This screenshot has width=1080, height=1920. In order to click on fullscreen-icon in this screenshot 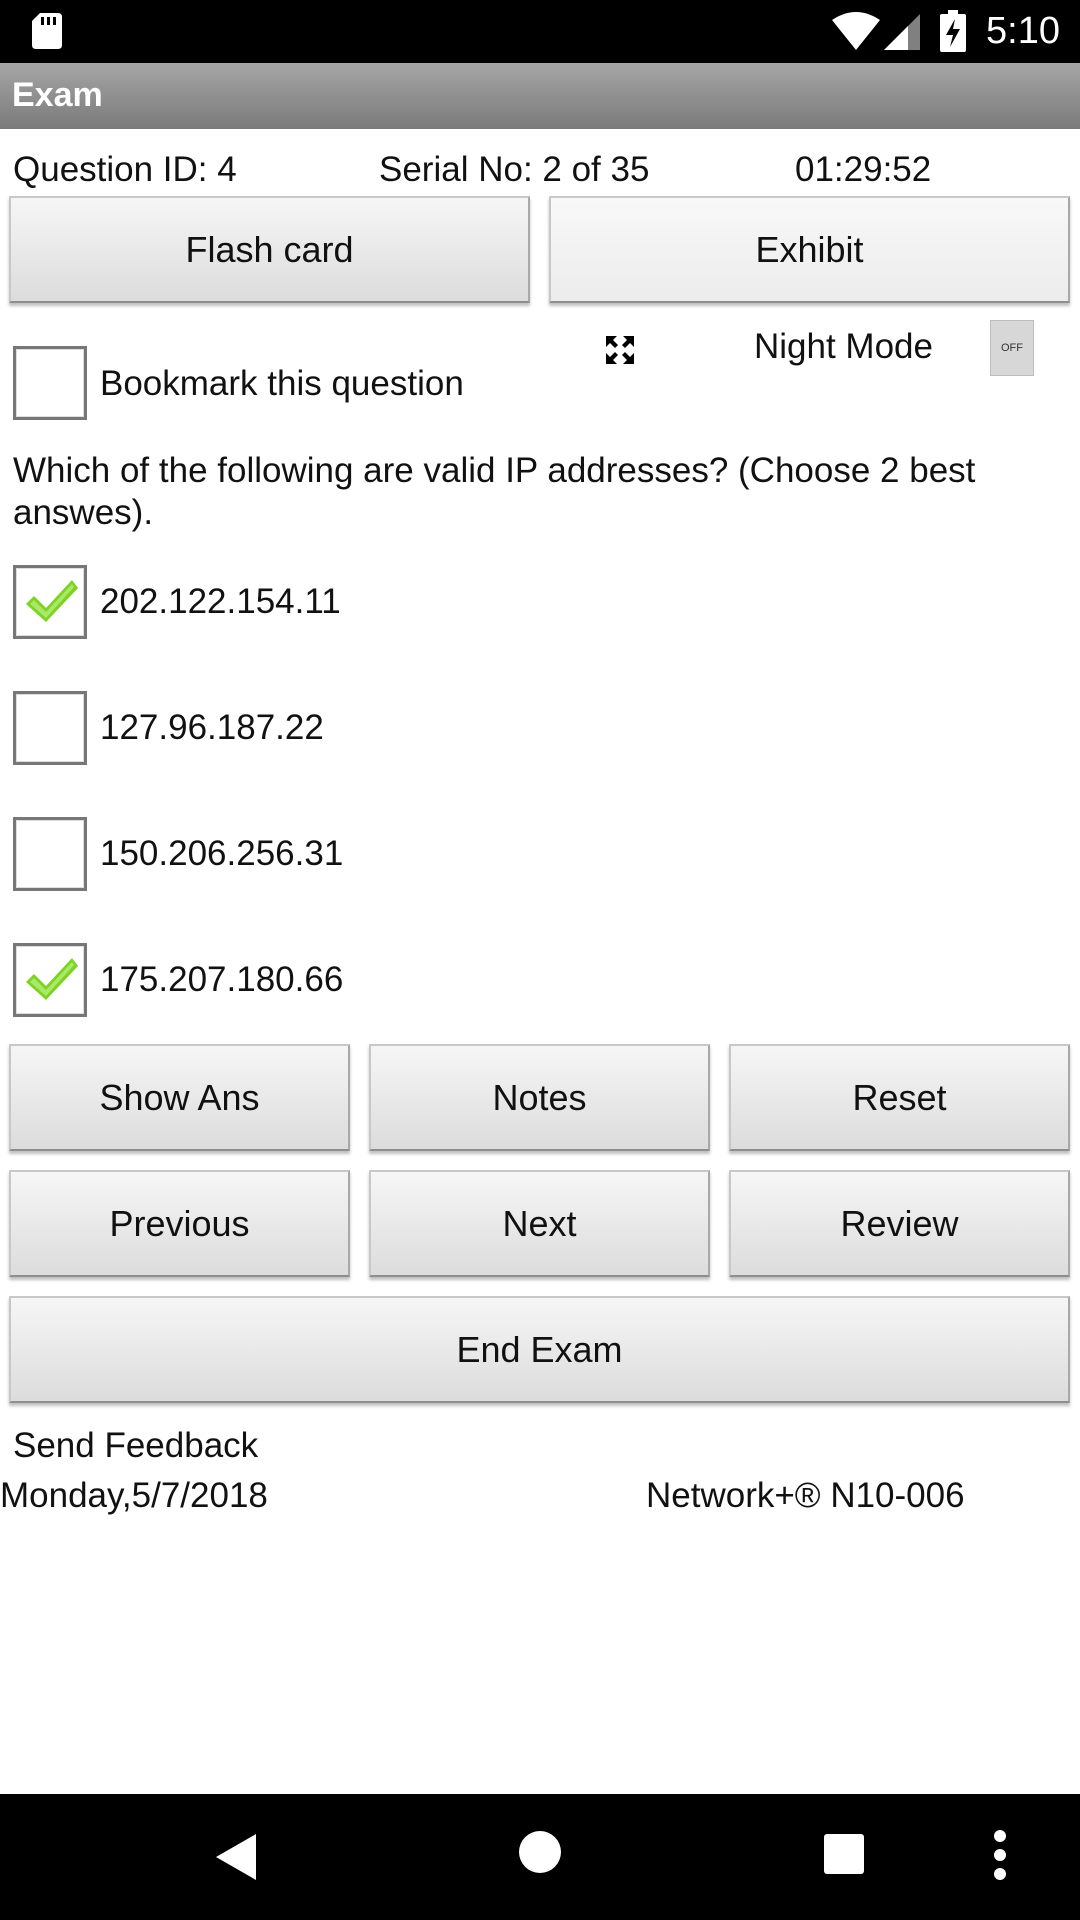, I will do `click(620, 352)`.